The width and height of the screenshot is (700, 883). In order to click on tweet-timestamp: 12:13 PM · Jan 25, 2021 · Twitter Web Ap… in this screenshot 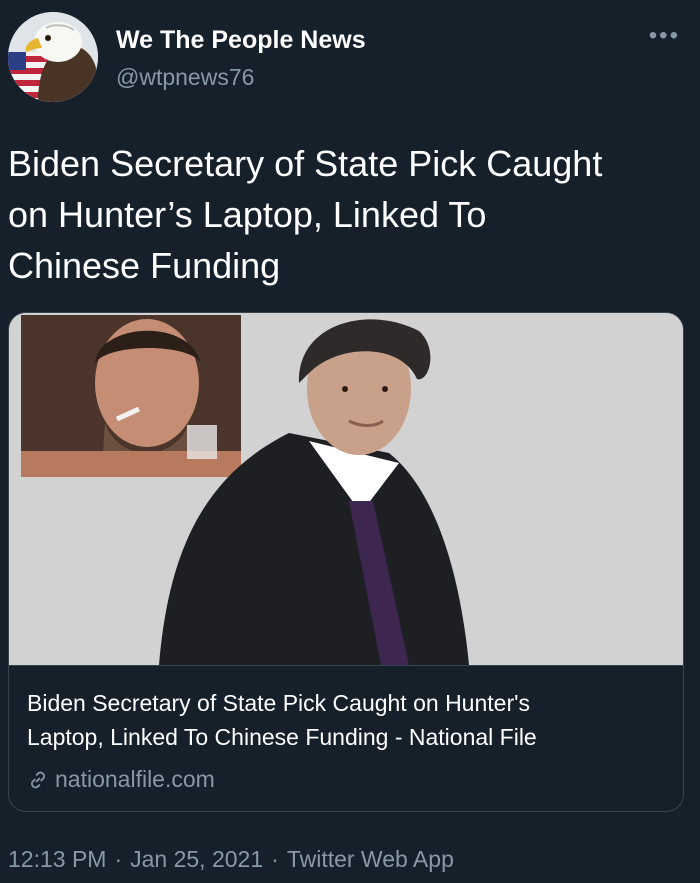, I will do `click(231, 859)`.